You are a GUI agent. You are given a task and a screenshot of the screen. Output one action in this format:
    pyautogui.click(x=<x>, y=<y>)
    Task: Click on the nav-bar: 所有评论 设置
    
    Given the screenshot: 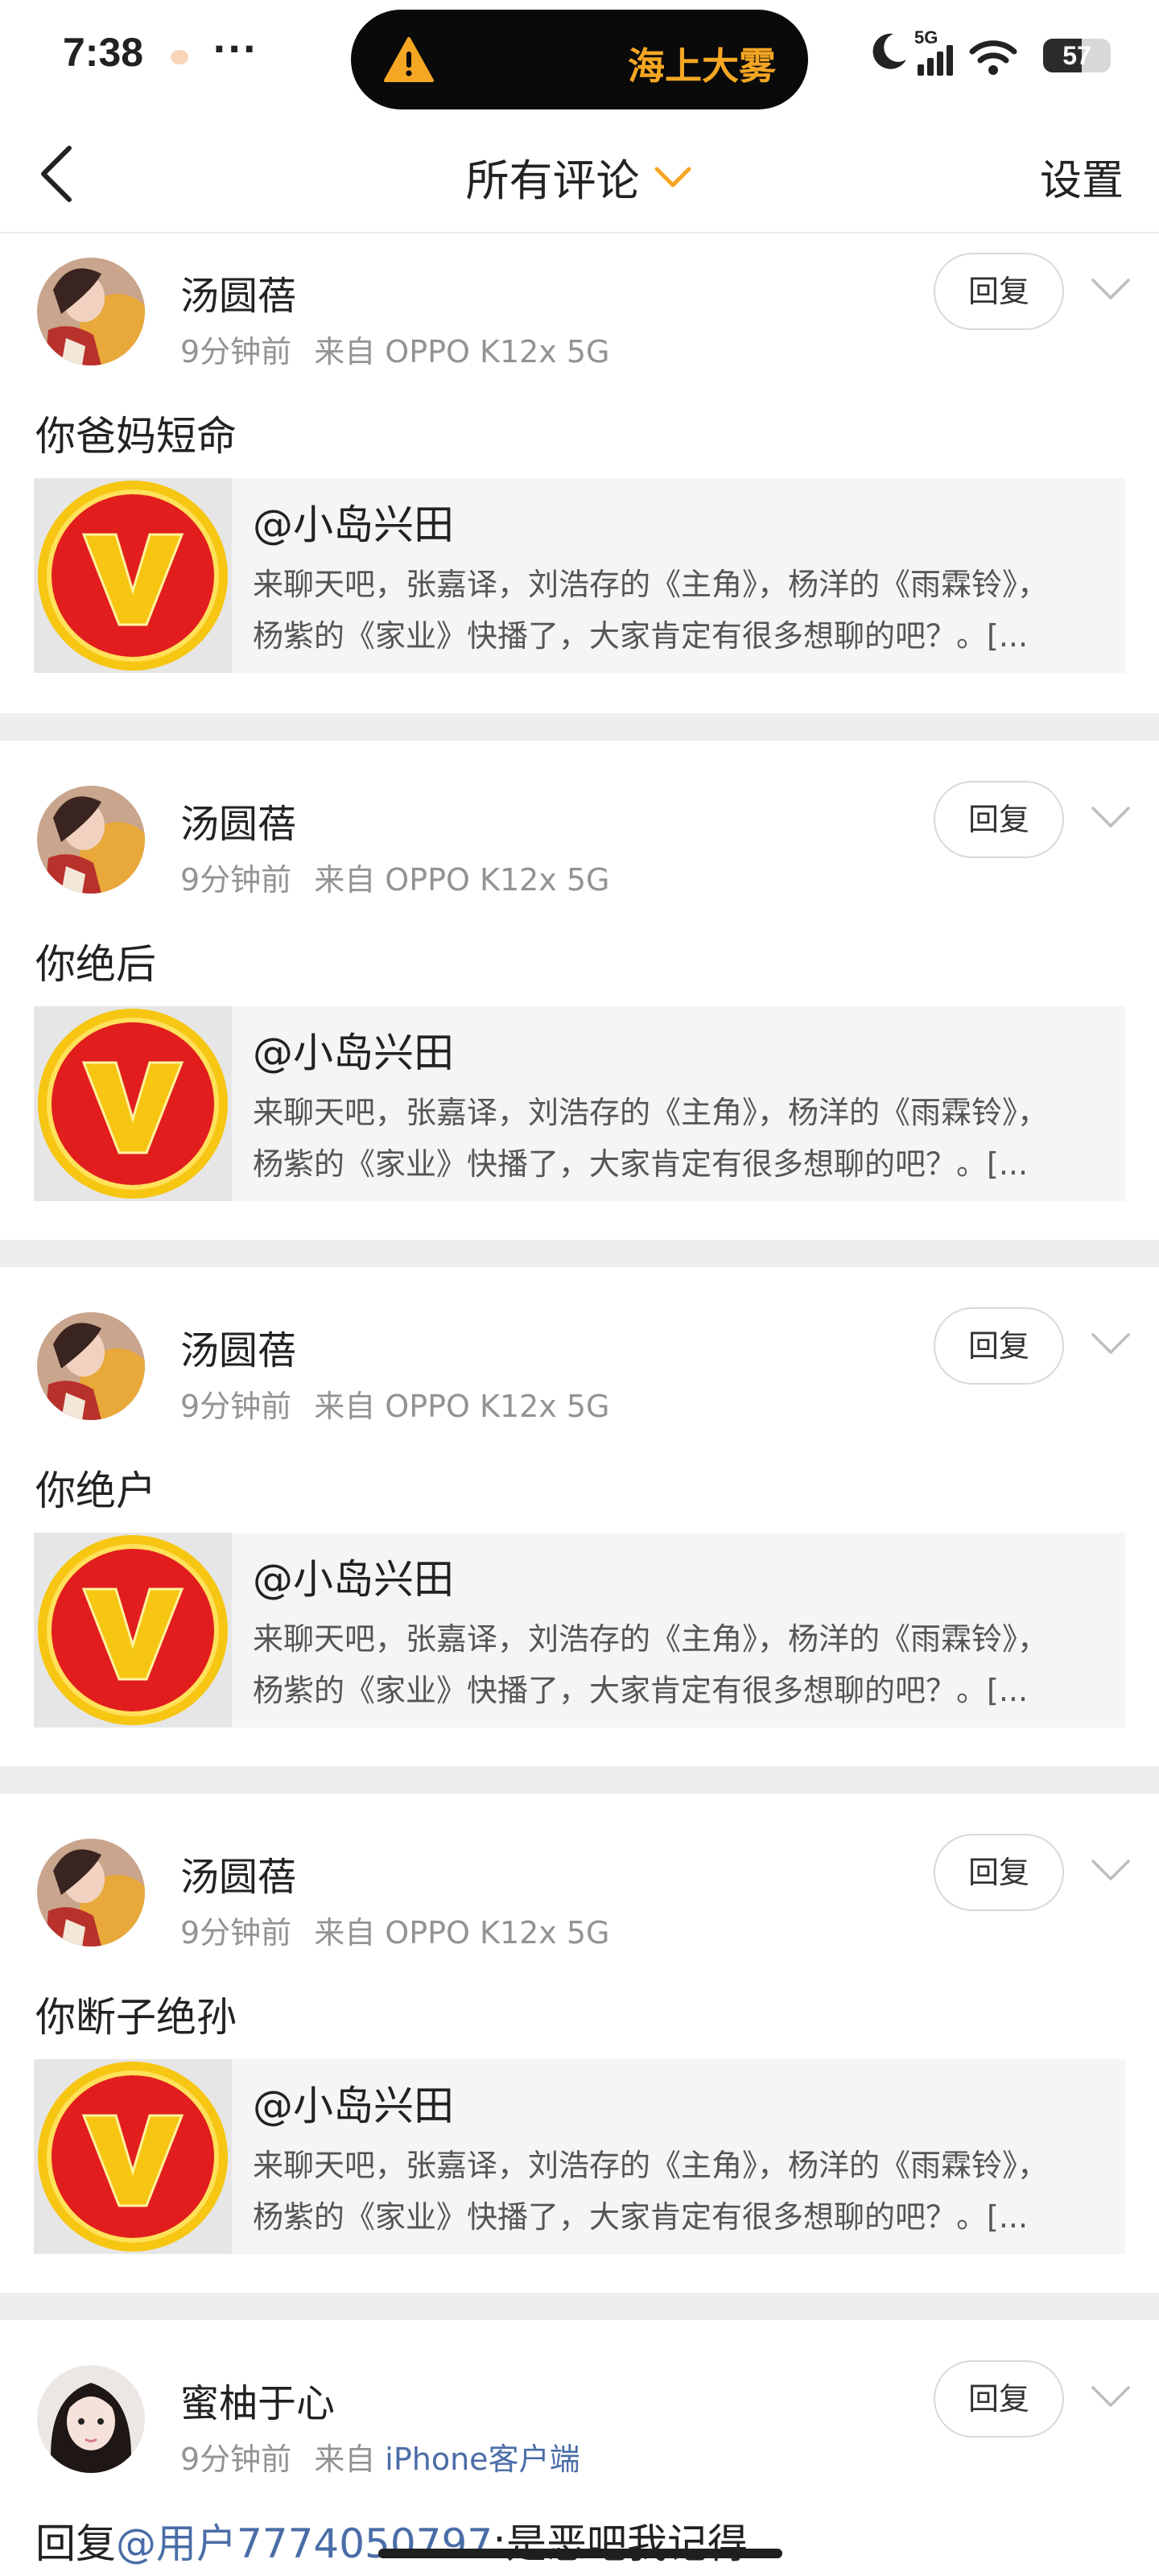 What is the action you would take?
    pyautogui.click(x=579, y=173)
    